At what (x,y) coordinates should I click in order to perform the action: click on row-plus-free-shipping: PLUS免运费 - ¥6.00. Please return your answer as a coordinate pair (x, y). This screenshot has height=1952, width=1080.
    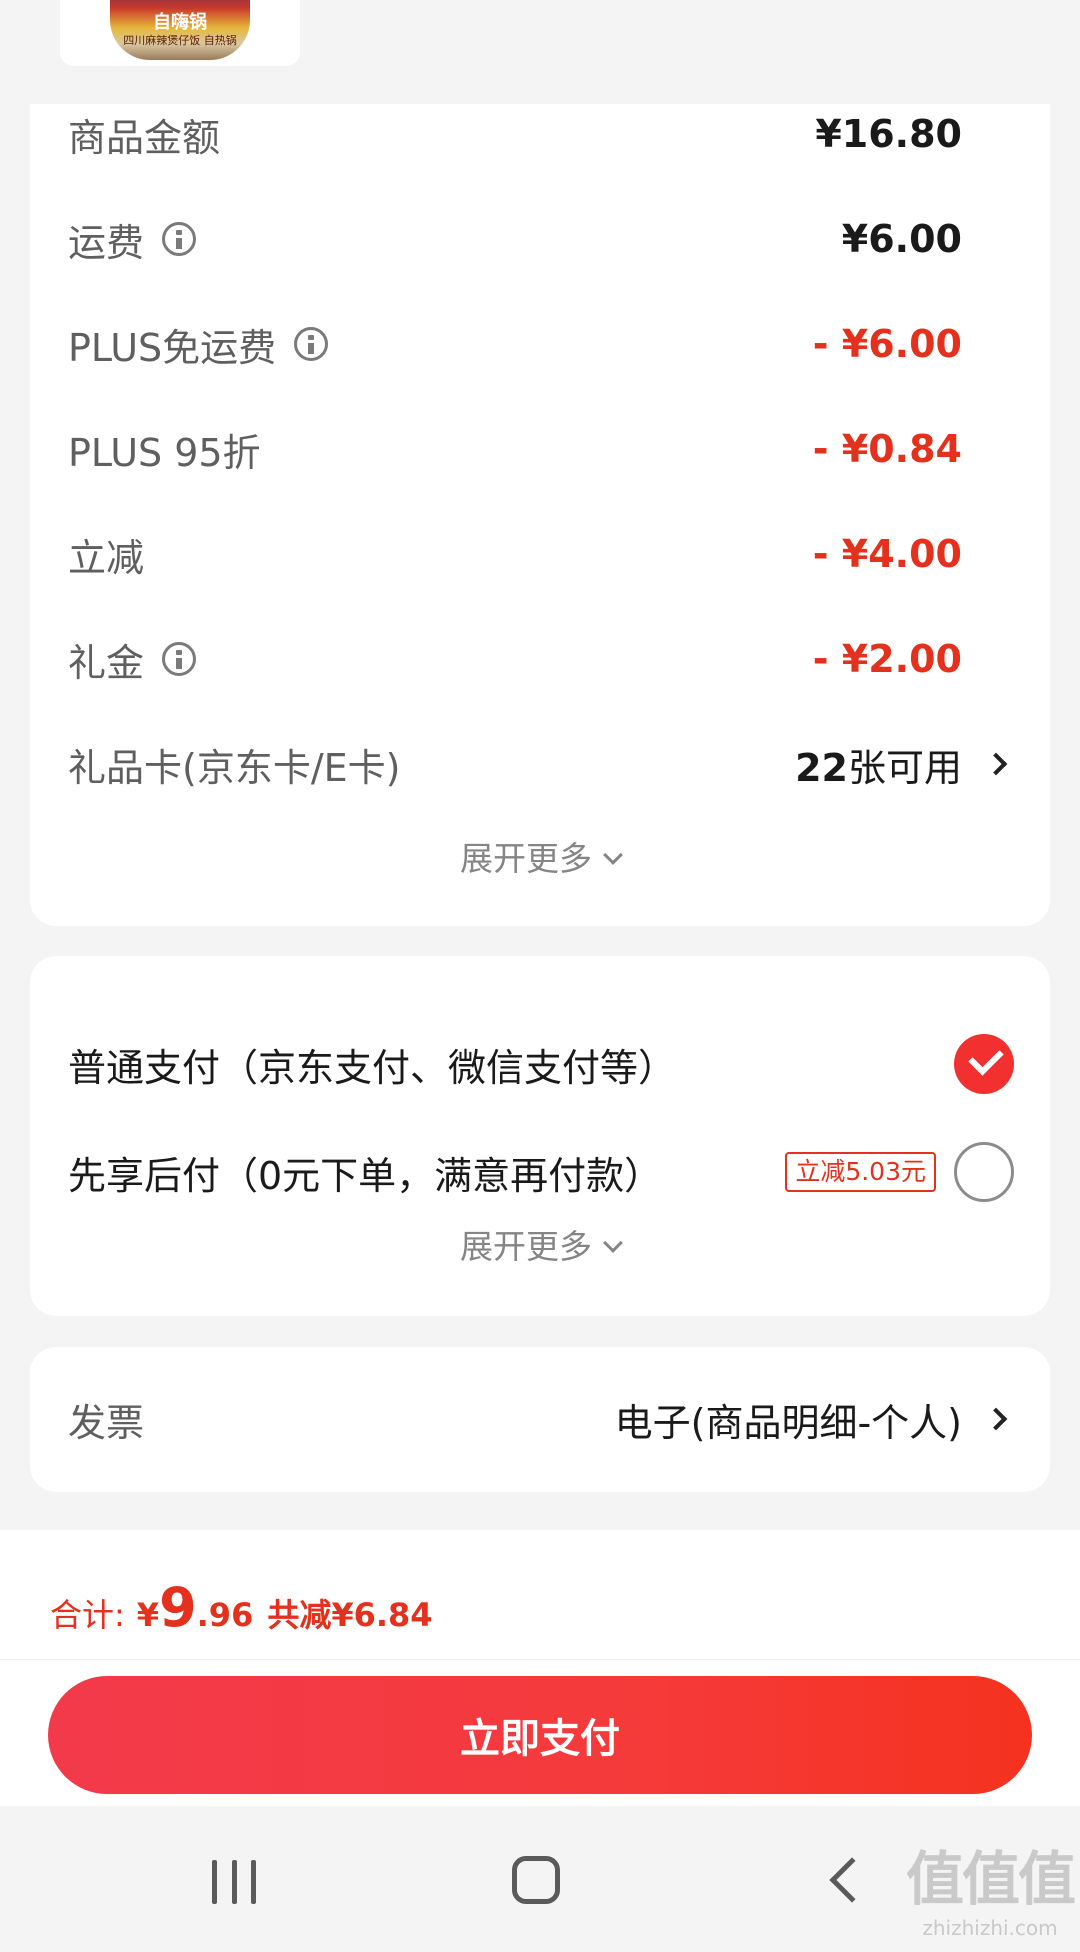
    Looking at the image, I should click on (540, 344).